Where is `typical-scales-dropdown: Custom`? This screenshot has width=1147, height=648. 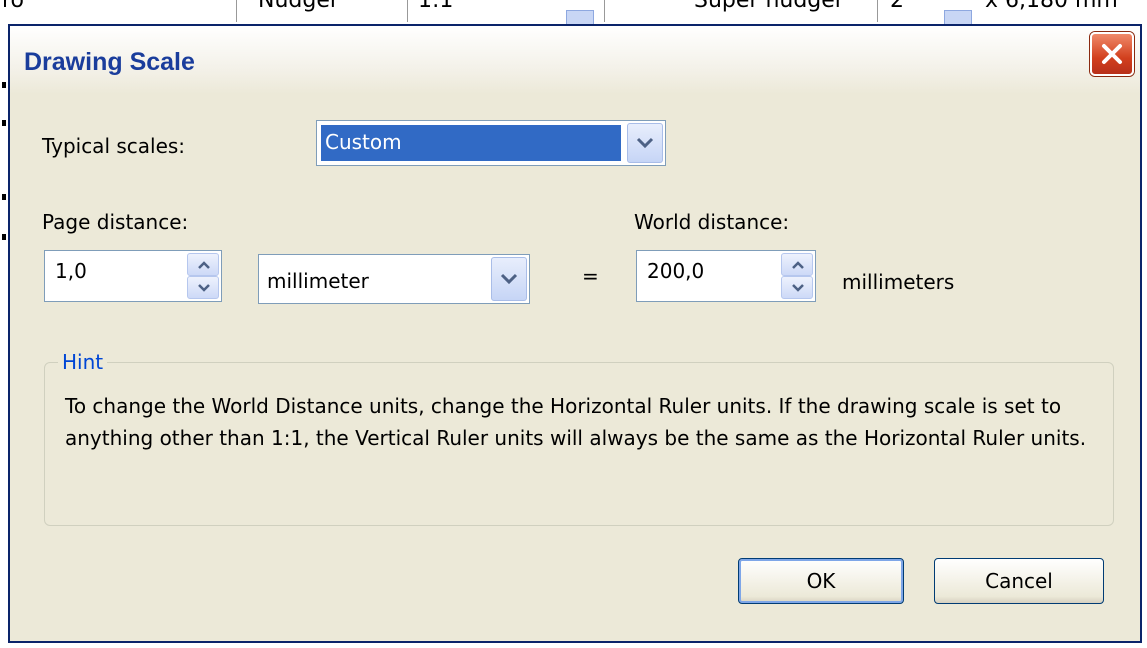
typical-scales-dropdown: Custom is located at coordinates (491, 143).